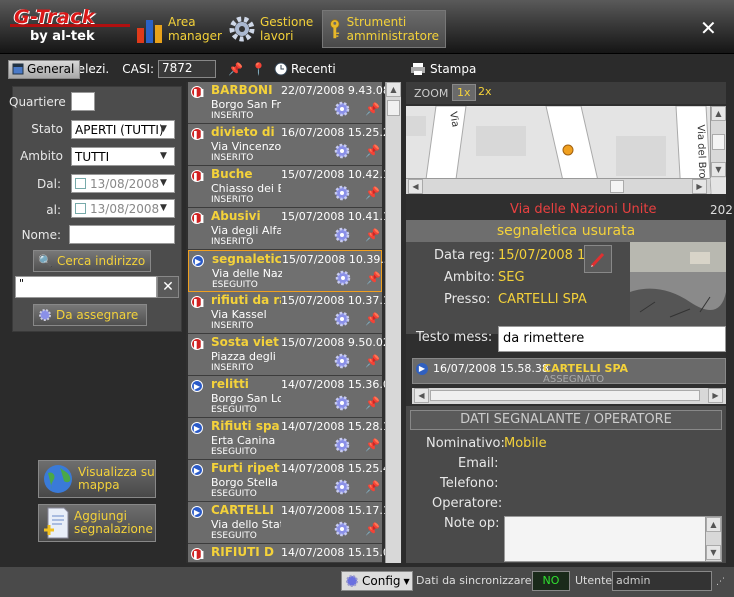  What do you see at coordinates (187, 69) in the screenshot?
I see `casi-count-field: 7872` at bounding box center [187, 69].